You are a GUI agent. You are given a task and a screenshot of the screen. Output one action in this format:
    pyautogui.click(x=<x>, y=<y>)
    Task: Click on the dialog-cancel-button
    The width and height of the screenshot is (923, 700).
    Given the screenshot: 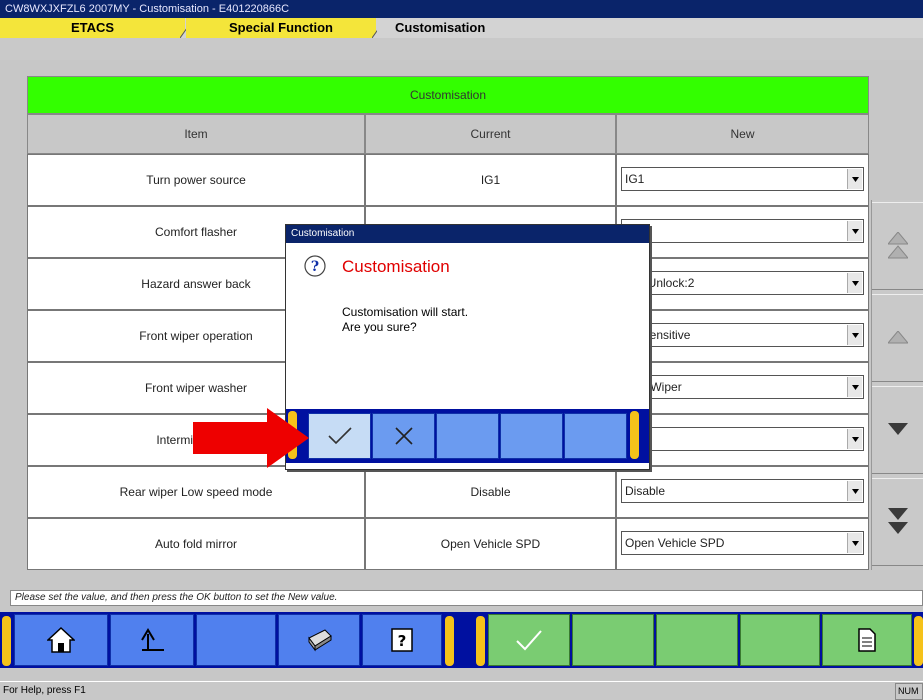 What is the action you would take?
    pyautogui.click(x=403, y=436)
    